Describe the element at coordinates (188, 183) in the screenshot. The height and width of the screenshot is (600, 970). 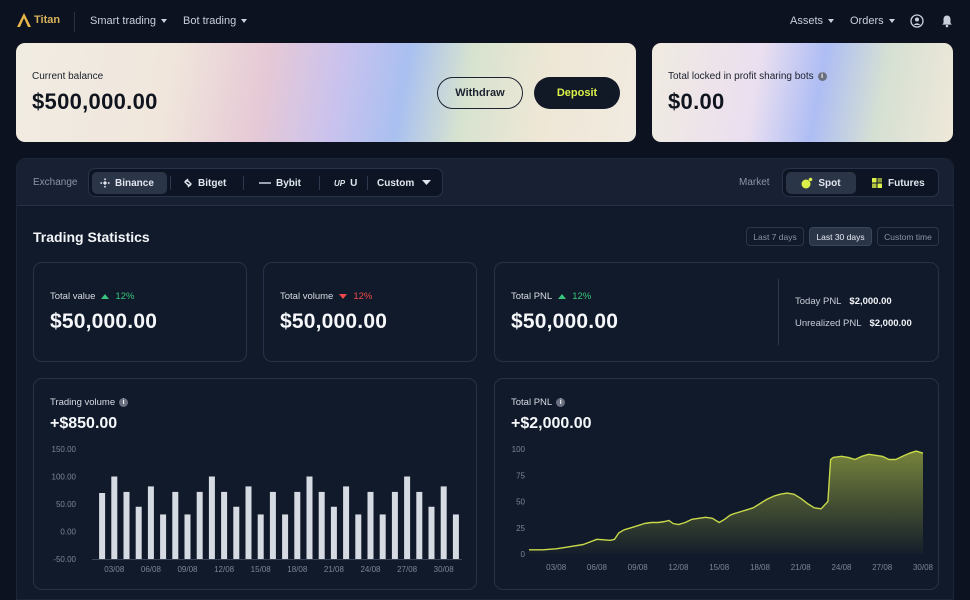
I see `bitget-icon` at that location.